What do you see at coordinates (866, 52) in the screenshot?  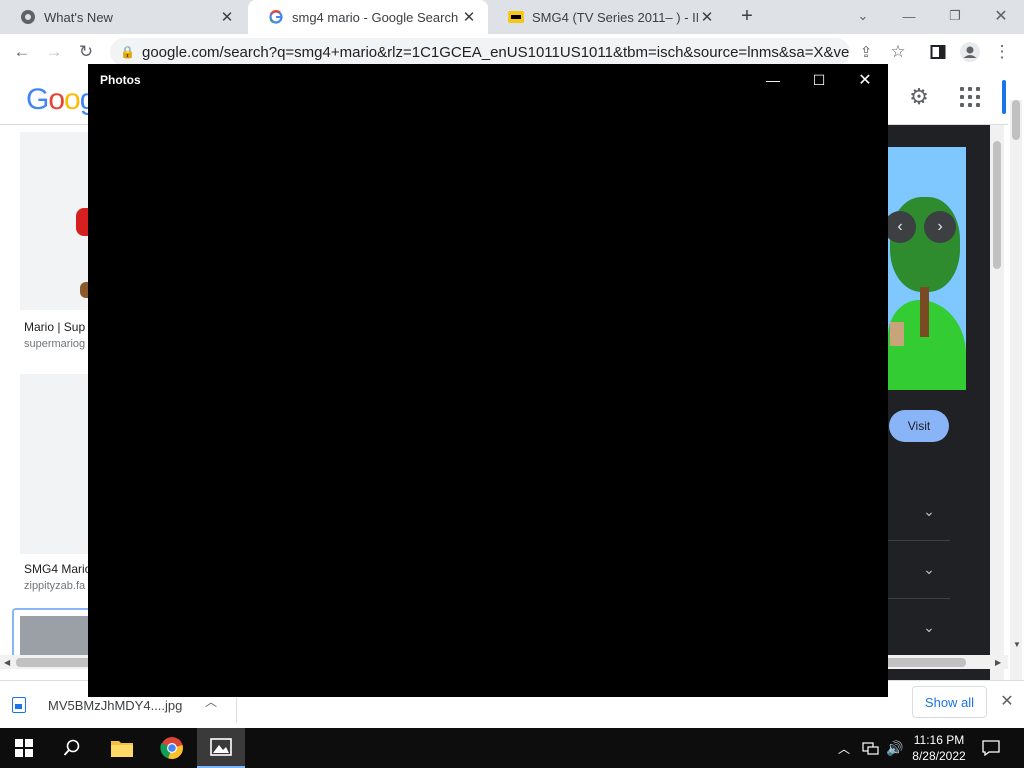 I see `share-icon: ⇪` at bounding box center [866, 52].